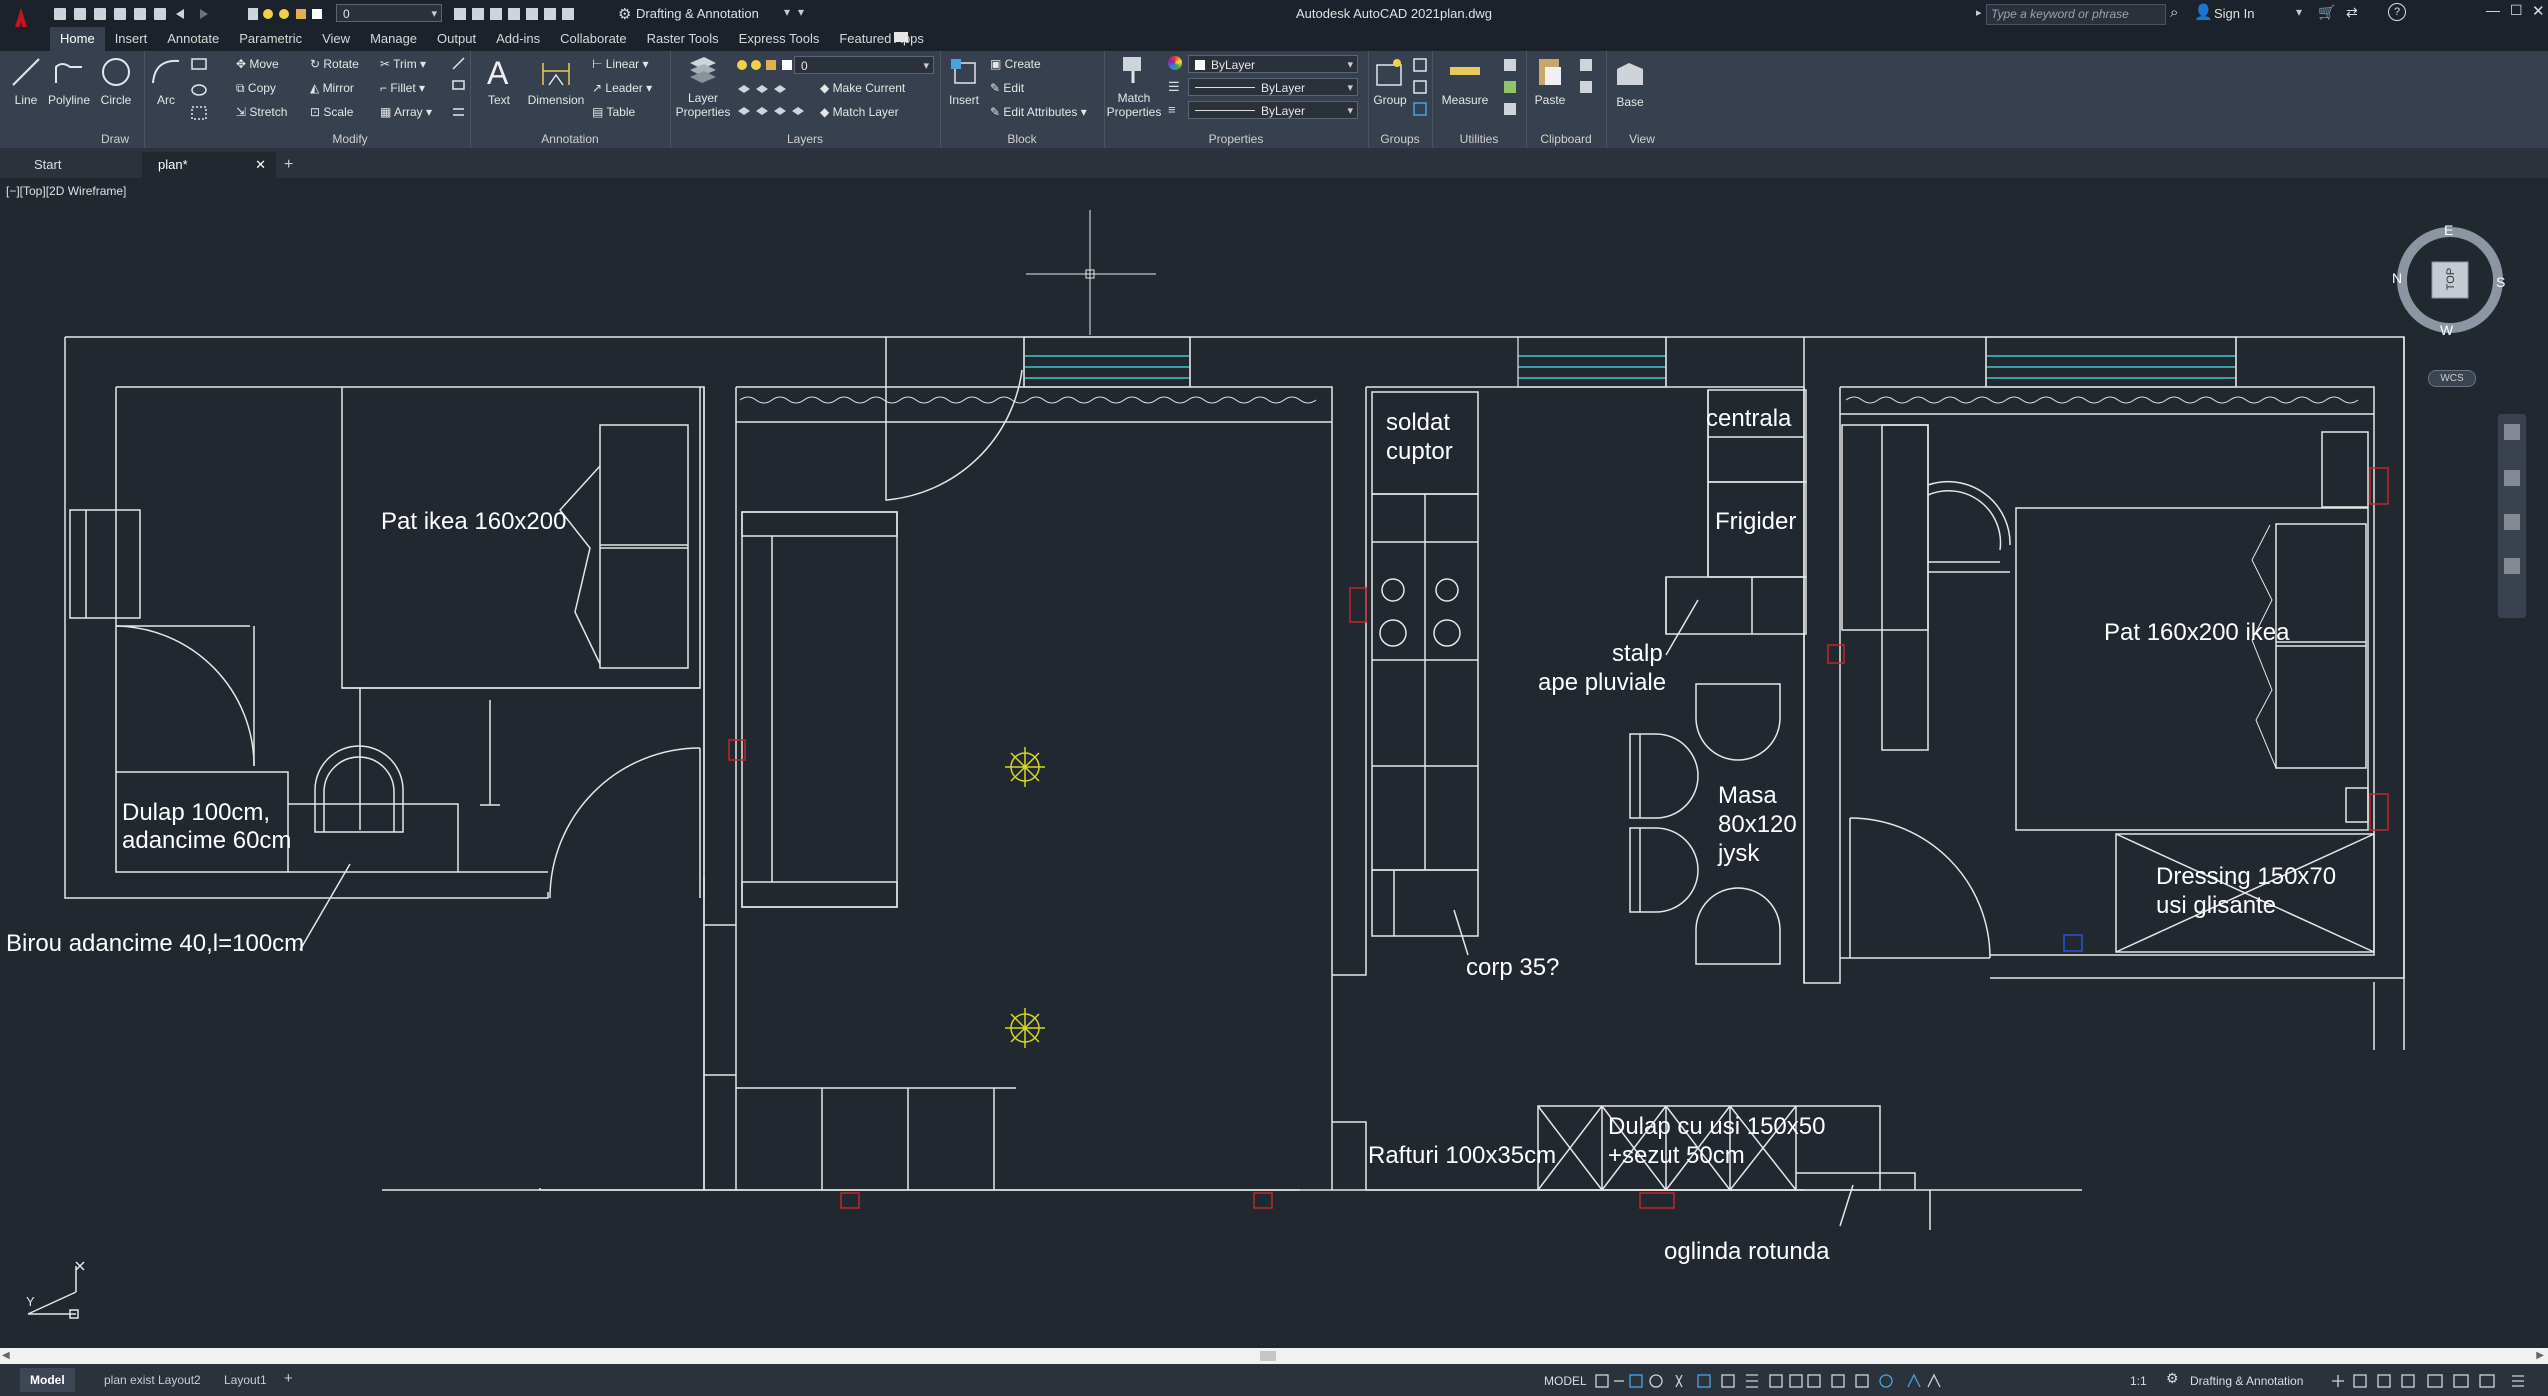  Describe the element at coordinates (245, 1380) in the screenshot. I see `layout-tab-layout1: Layout1` at that location.